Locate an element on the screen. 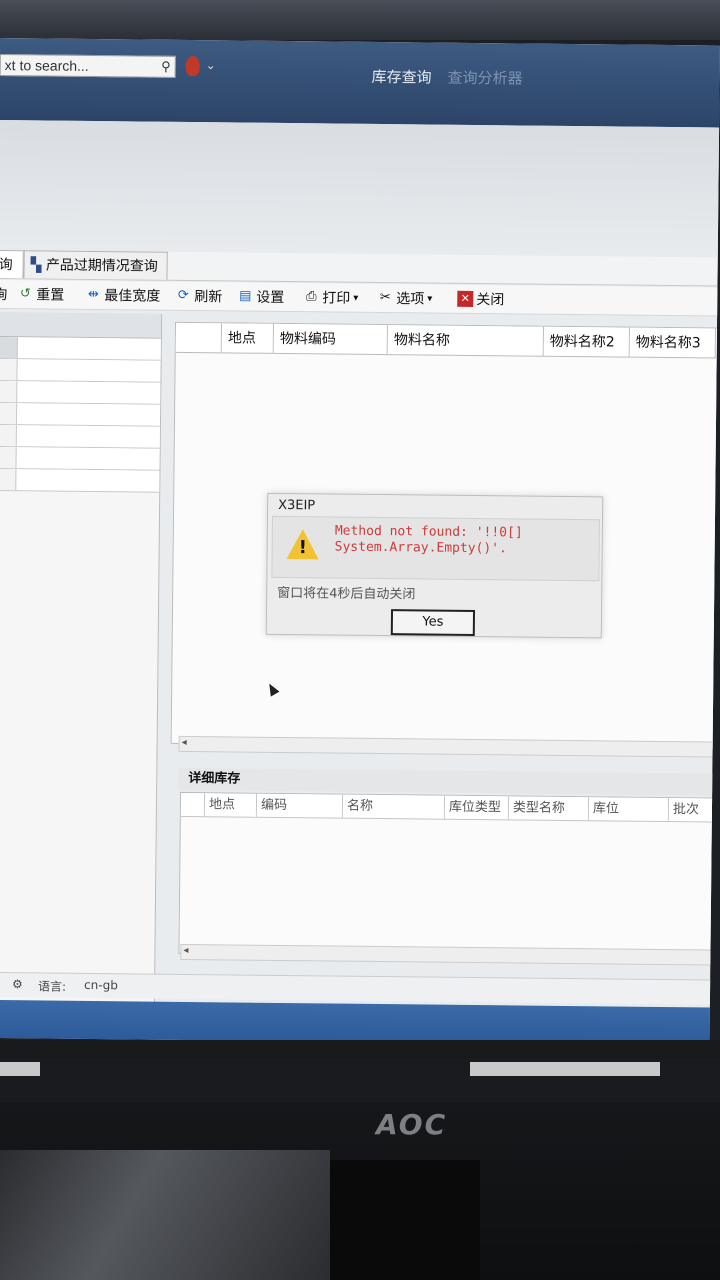 Image resolution: width=720 pixels, height=1280 pixels. dialog-message-line: System.Array.Empty()'. is located at coordinates (420, 548).